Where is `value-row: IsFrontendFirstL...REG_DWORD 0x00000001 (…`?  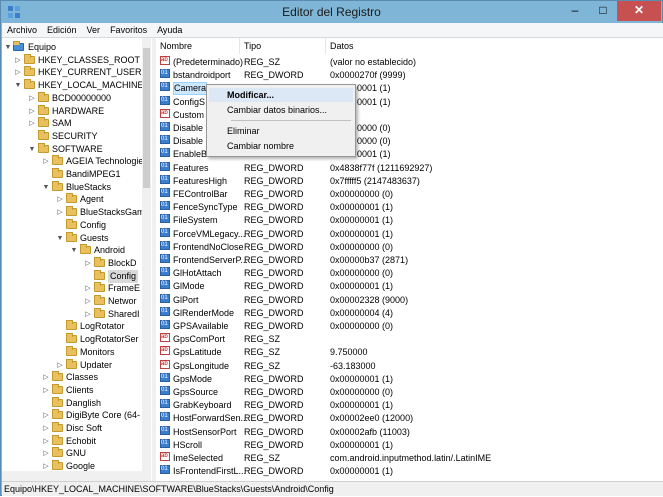 value-row: IsFrontendFirstL...REG_DWORD 0x00000001 (… is located at coordinates (409, 470).